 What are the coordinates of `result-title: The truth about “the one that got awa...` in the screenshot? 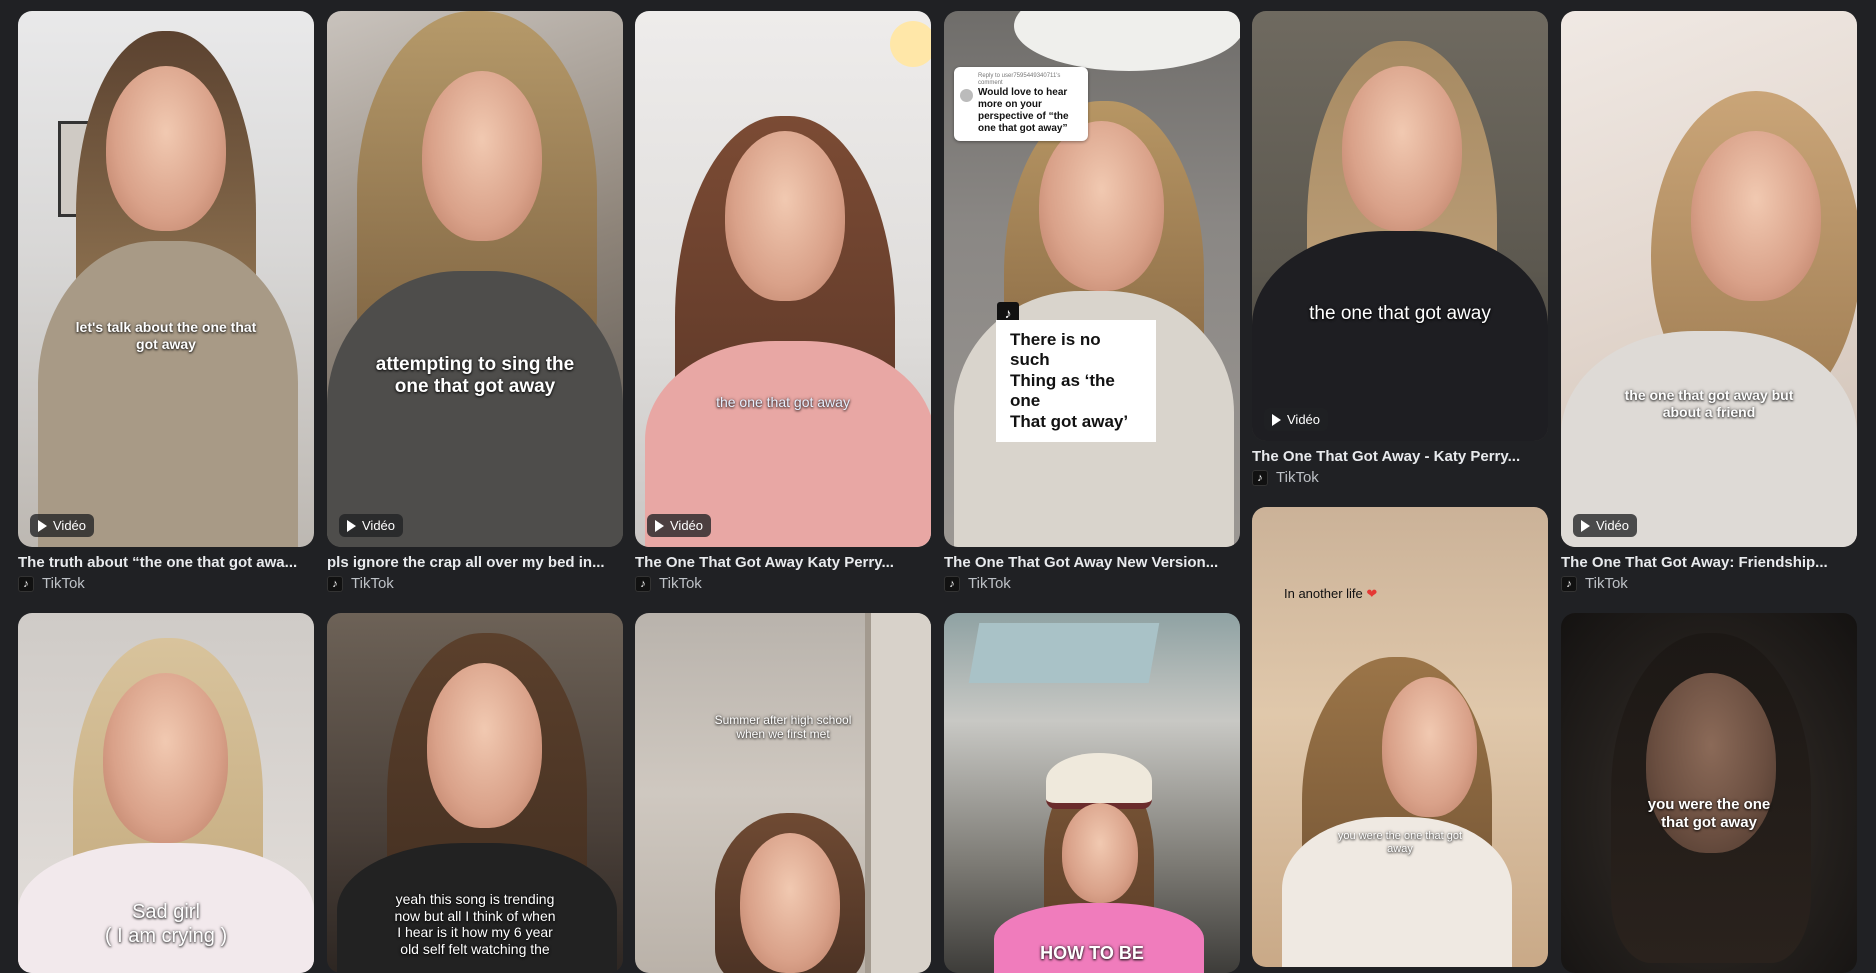 It's located at (166, 562).